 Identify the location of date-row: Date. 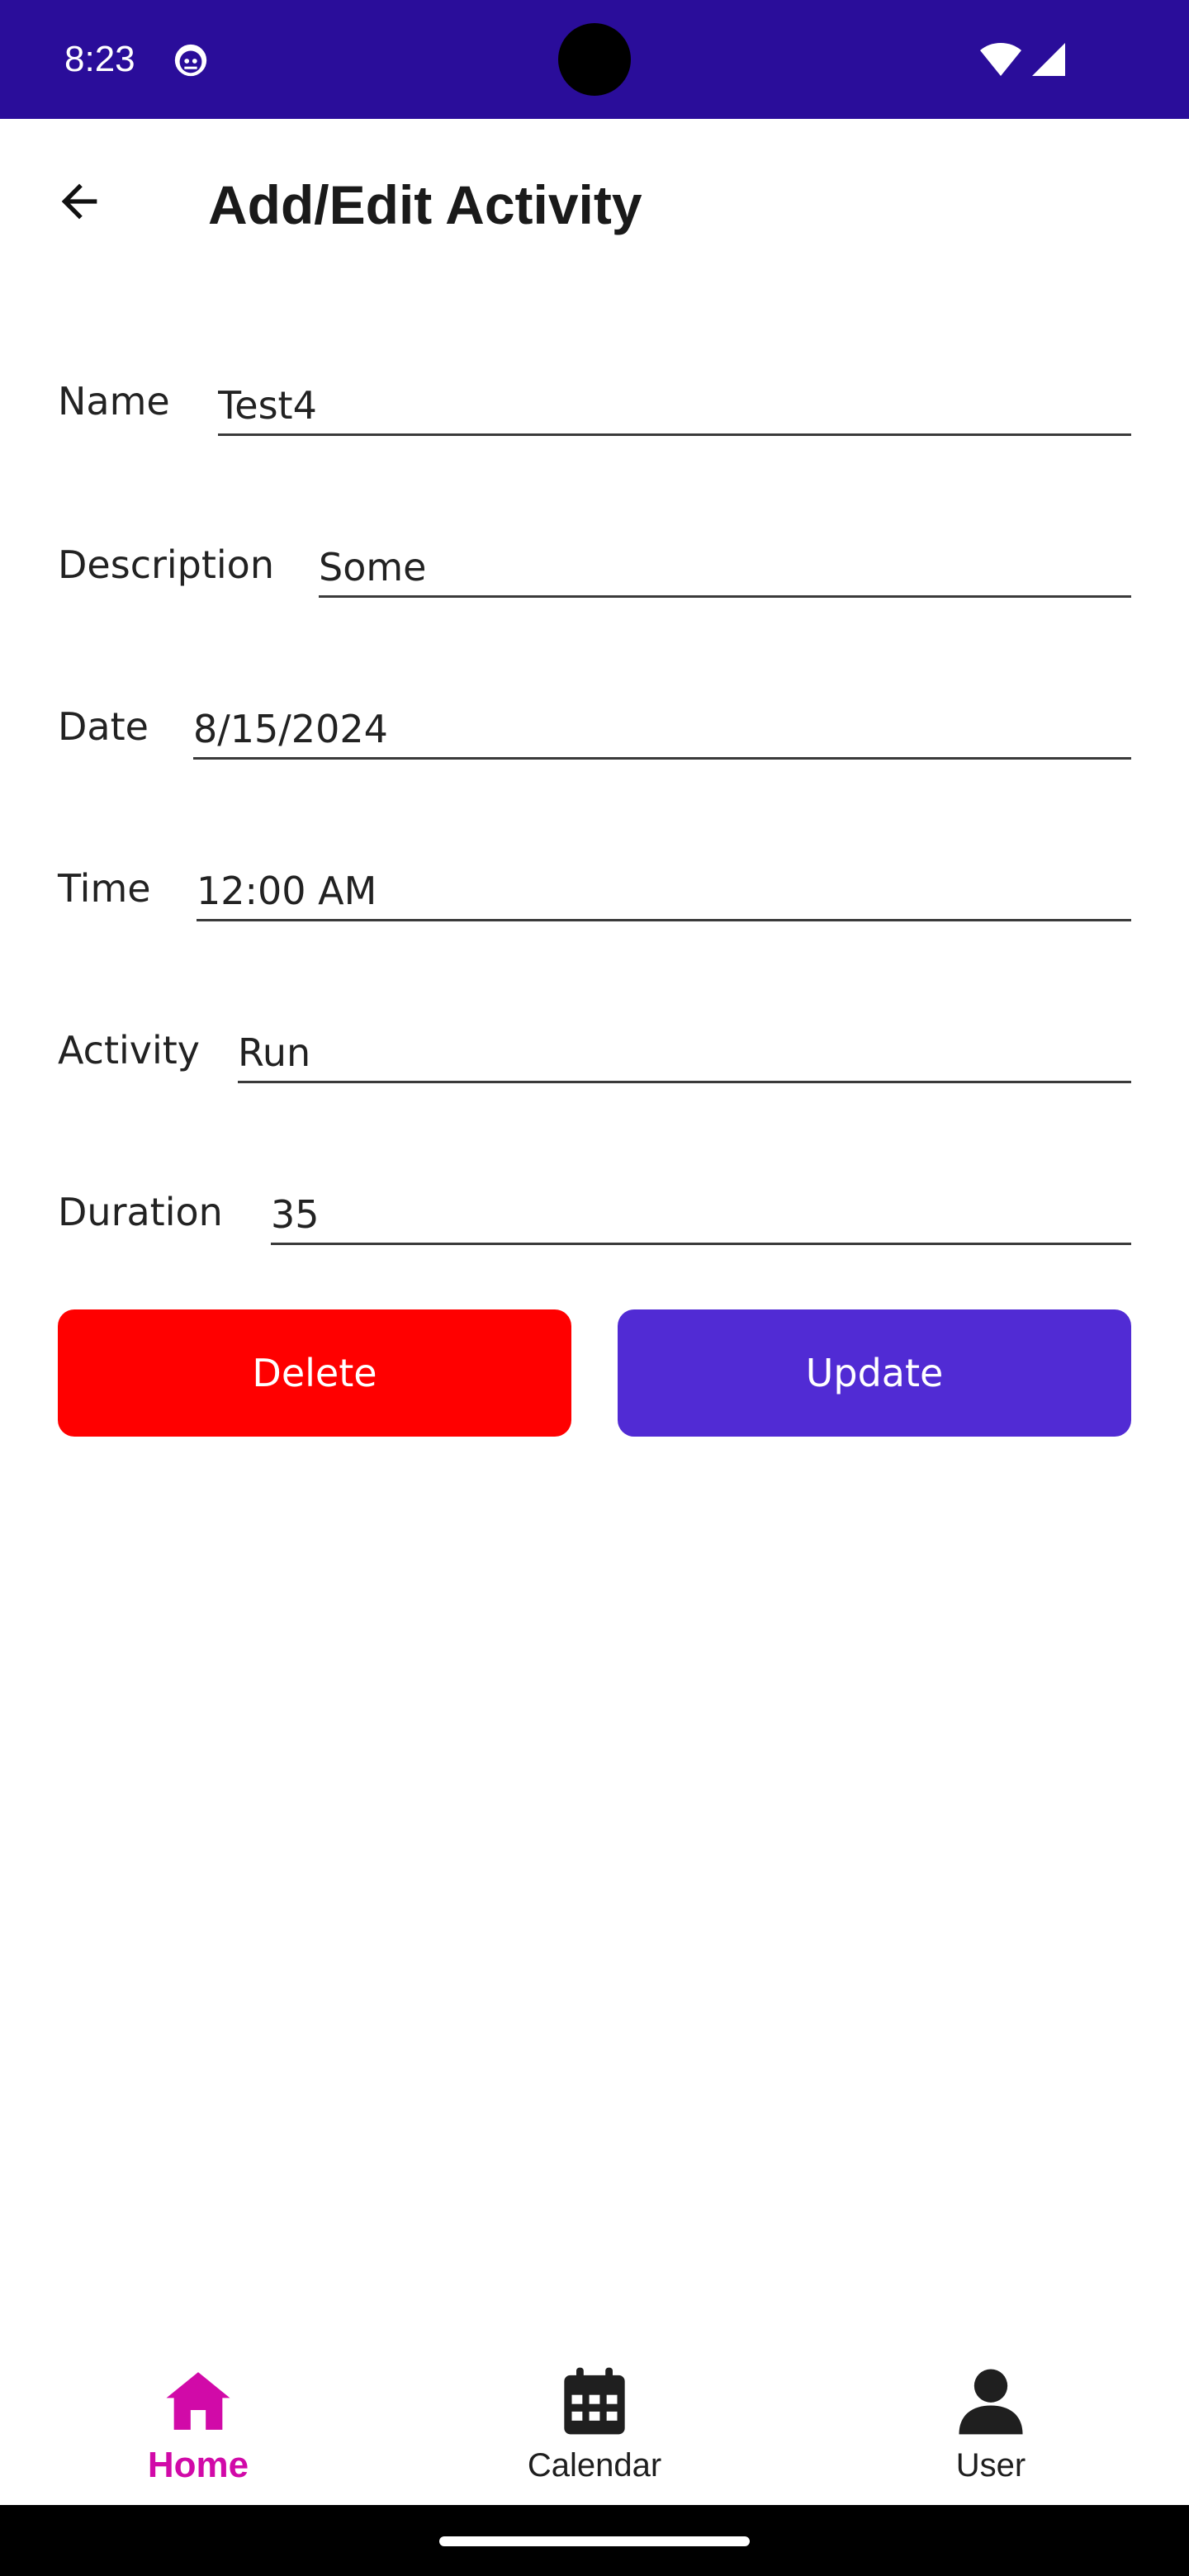
(594, 728).